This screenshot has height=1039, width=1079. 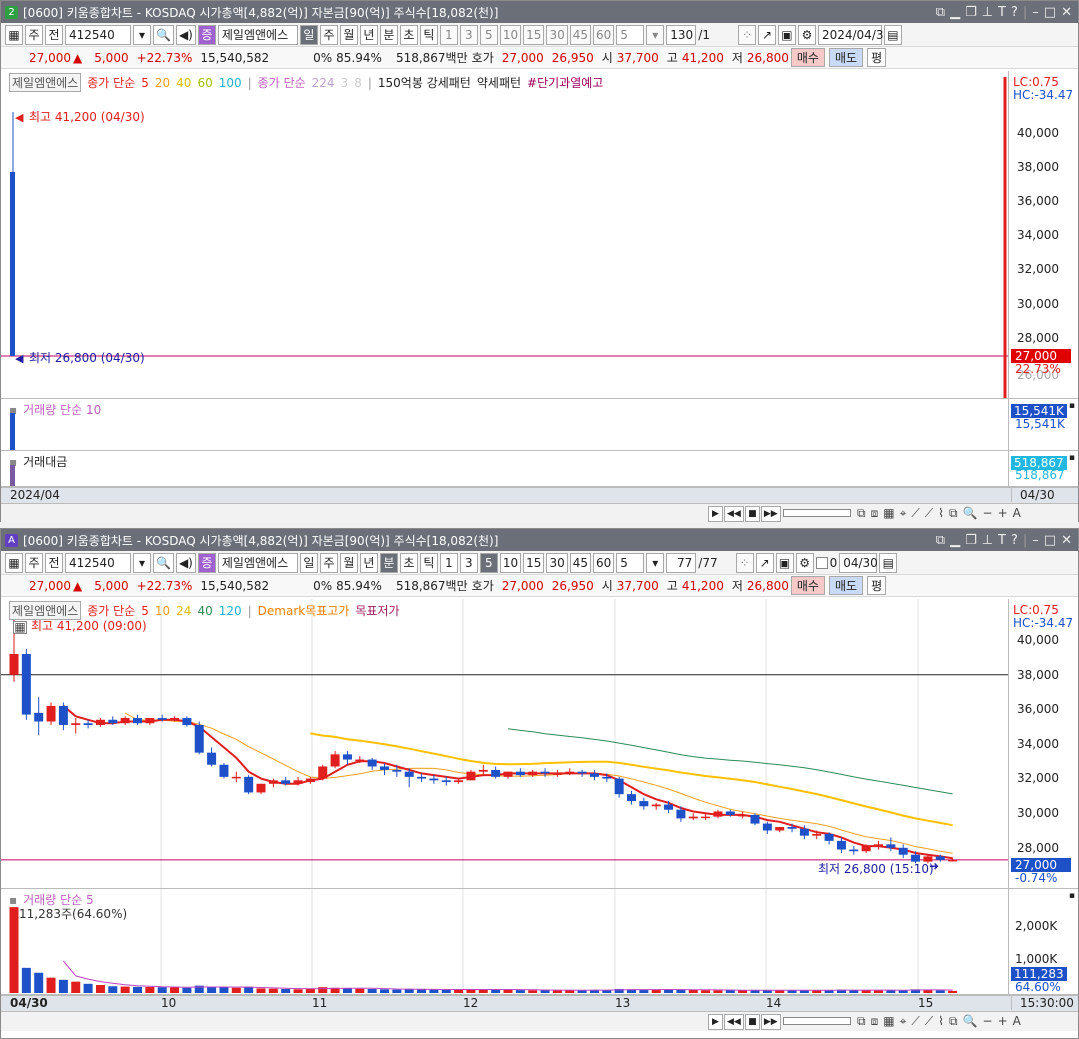 What do you see at coordinates (368, 562) in the screenshot?
I see `period-year: 년` at bounding box center [368, 562].